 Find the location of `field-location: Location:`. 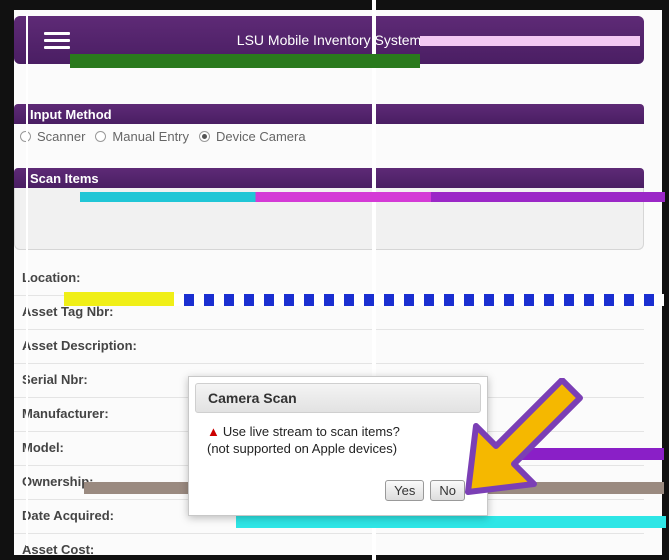

field-location: Location: is located at coordinates (329, 279).